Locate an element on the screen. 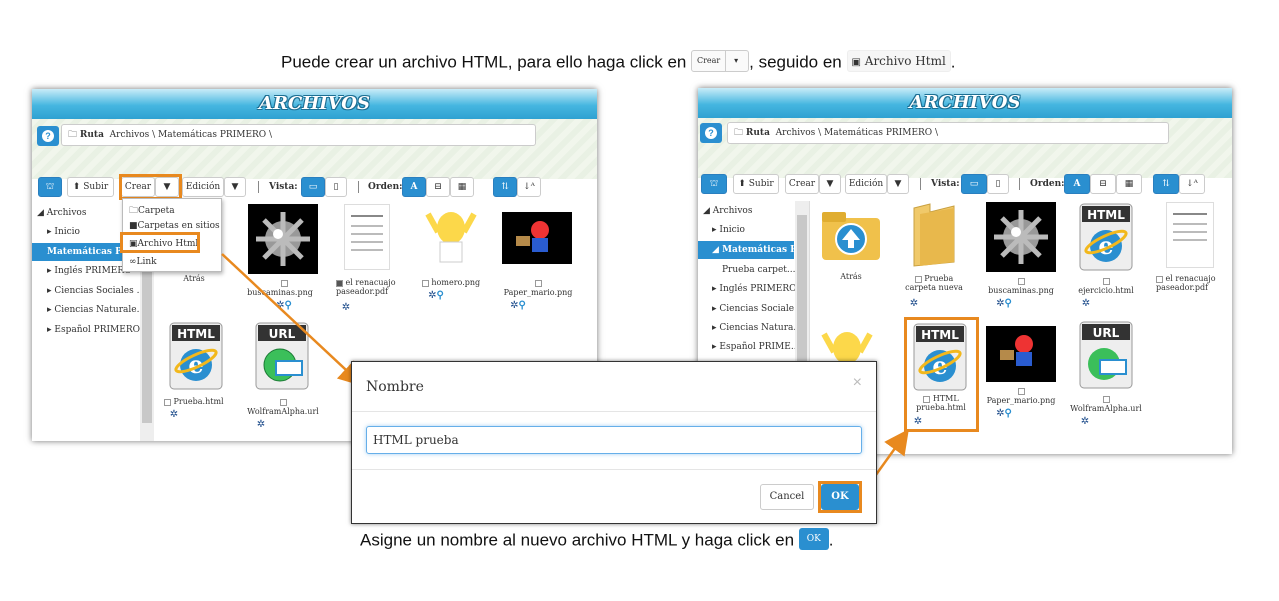 The image size is (1279, 601). nombre-dialog: Nombre × Cancel OK is located at coordinates (614, 442).